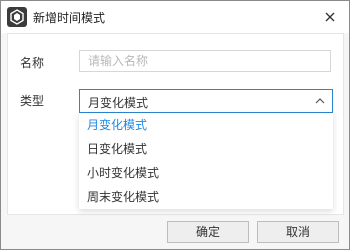  Describe the element at coordinates (206, 101) in the screenshot. I see `type-select: 月变化模式` at that location.